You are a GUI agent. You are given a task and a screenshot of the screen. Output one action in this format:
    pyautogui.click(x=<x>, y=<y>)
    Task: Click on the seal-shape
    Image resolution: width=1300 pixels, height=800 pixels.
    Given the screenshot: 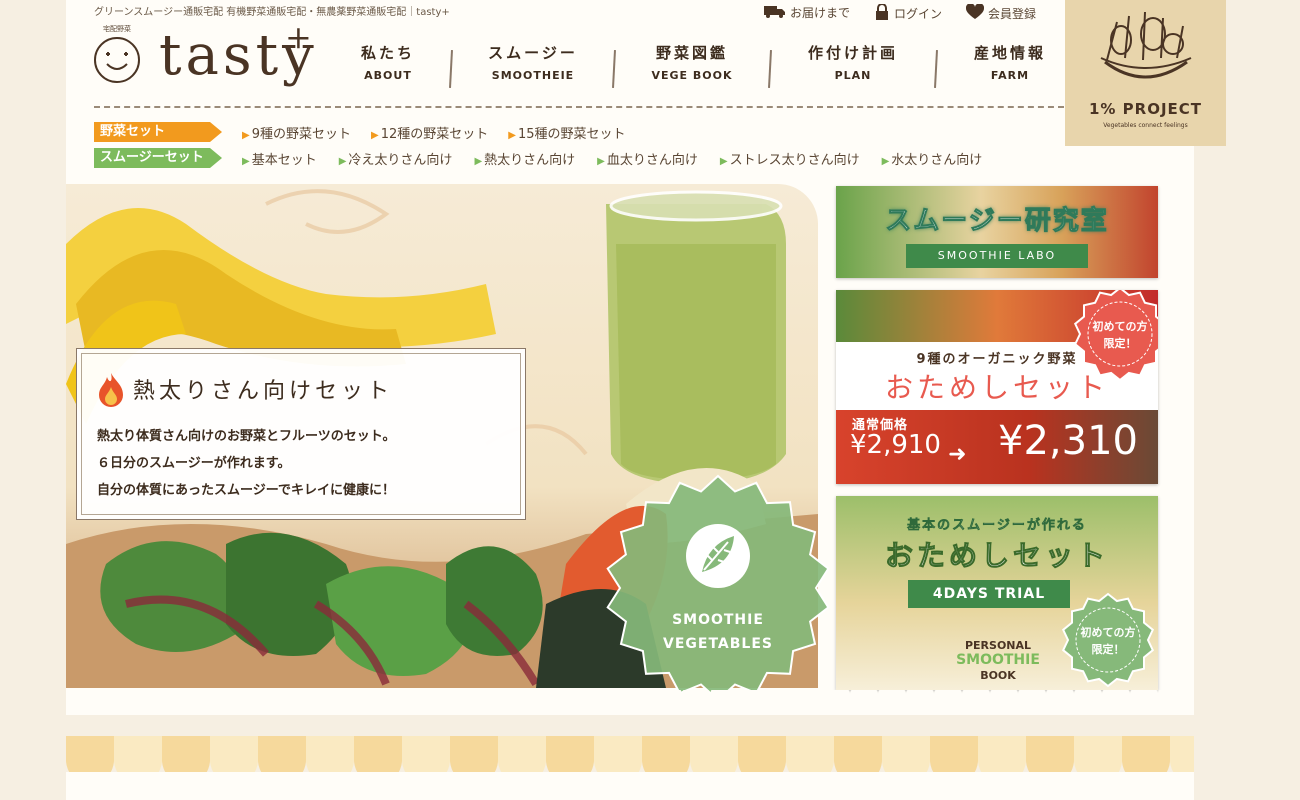 What is the action you would take?
    pyautogui.click(x=718, y=588)
    